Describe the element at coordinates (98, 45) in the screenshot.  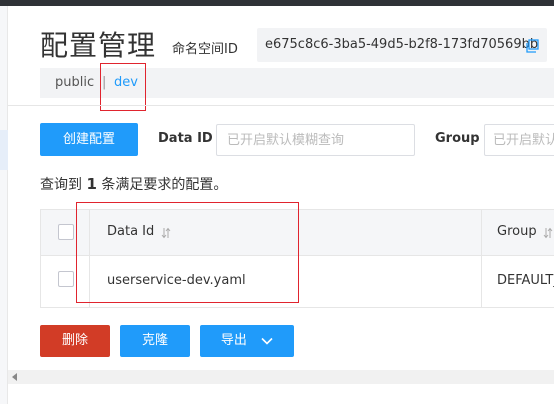
I see `page-title: 配置管理` at that location.